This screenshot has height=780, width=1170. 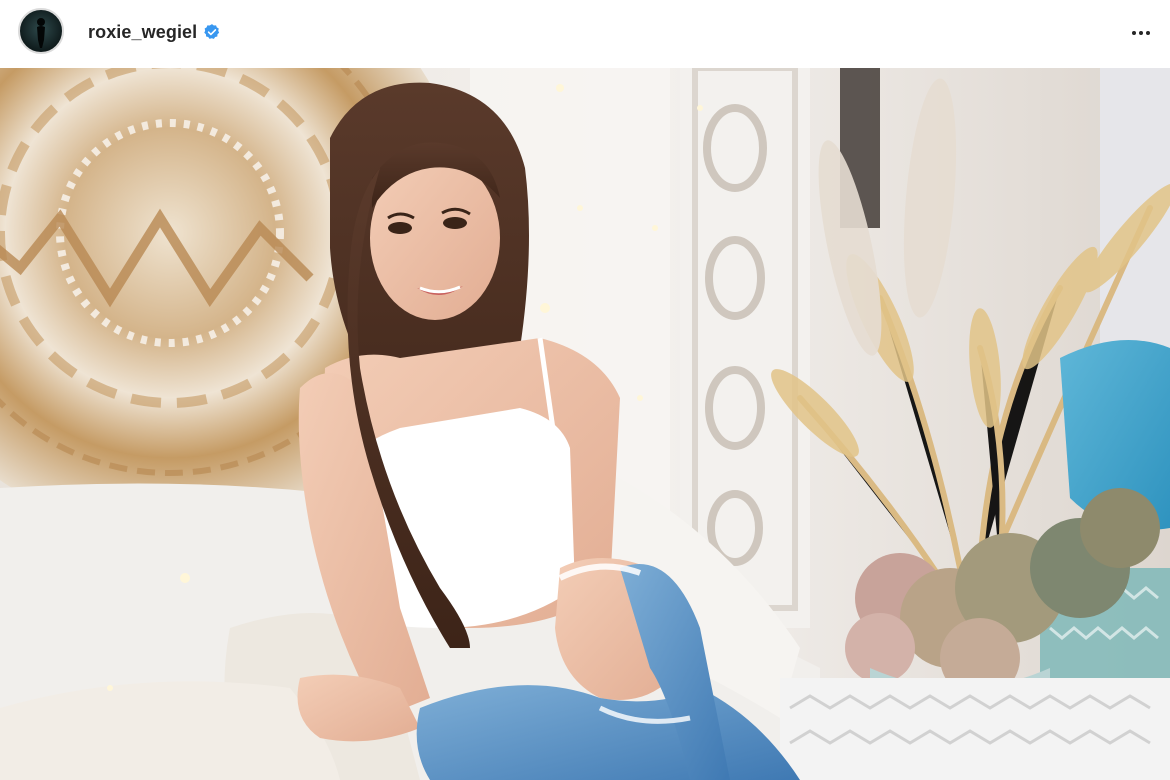 I want to click on profile-avatar, so click(x=41, y=31).